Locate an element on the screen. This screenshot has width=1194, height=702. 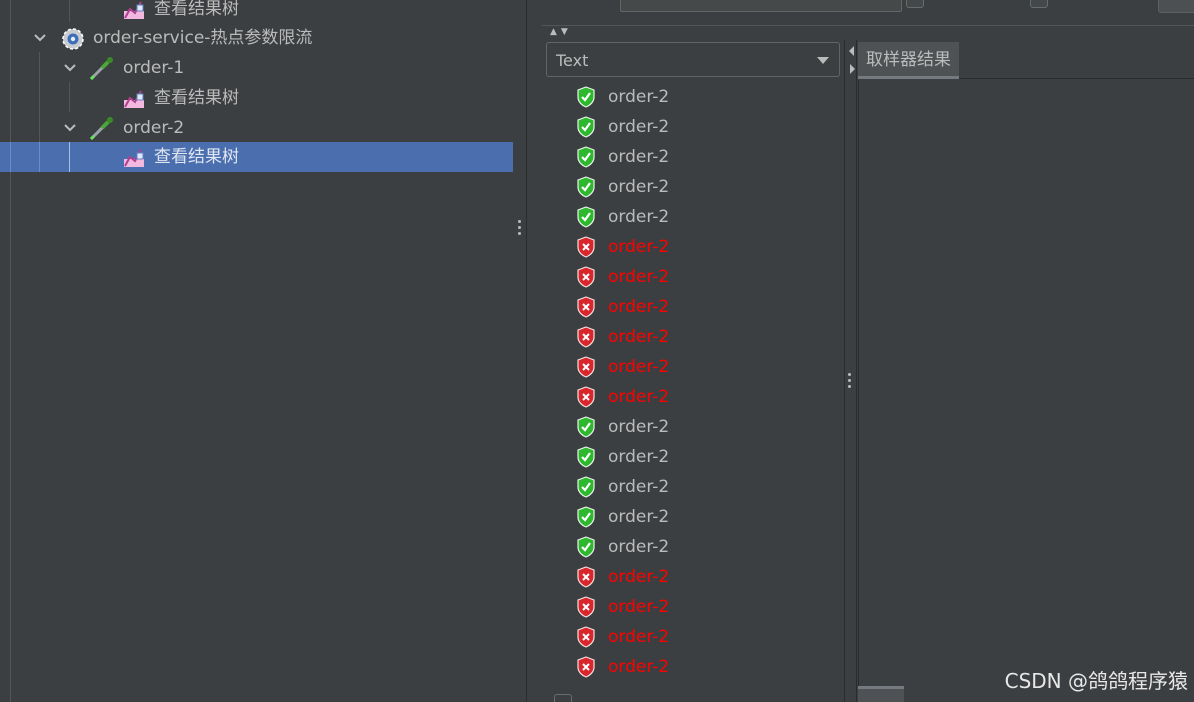
case-sensitive-checkbox is located at coordinates (915, 4).